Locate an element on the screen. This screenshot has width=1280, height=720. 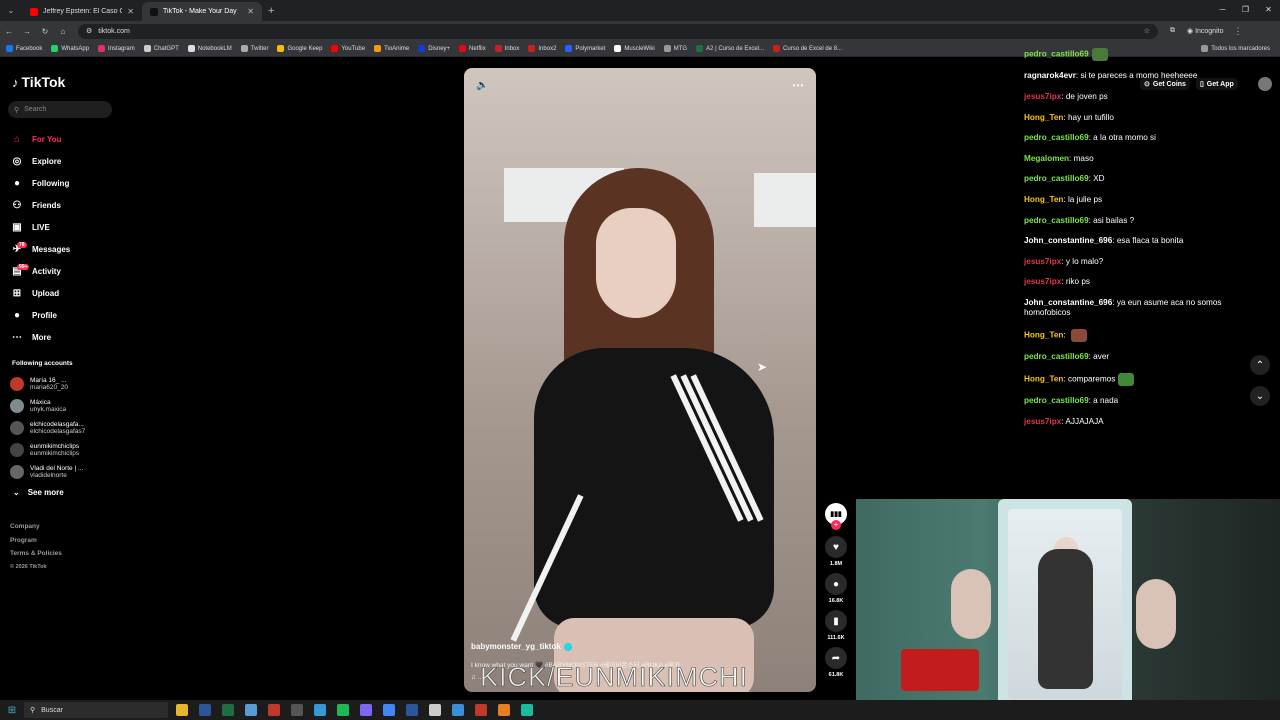
chat-username: Megalomen is located at coordinates (1046, 158).